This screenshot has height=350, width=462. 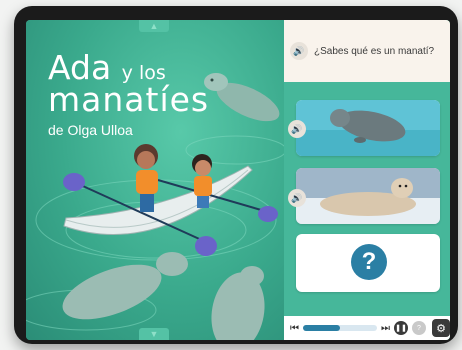 I want to click on progress-bar, so click(x=340, y=328).